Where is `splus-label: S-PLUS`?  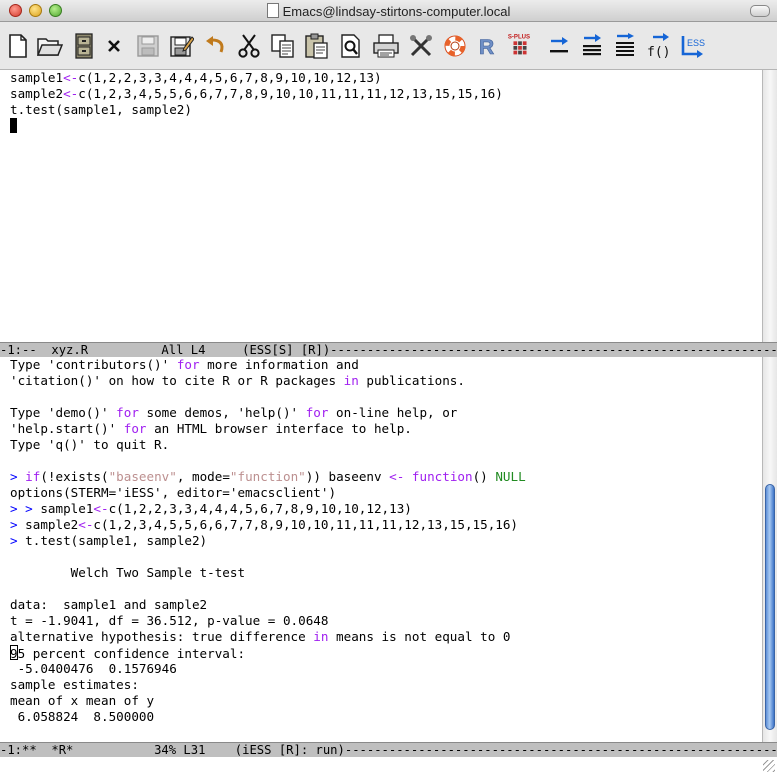 splus-label: S-PLUS is located at coordinates (519, 38).